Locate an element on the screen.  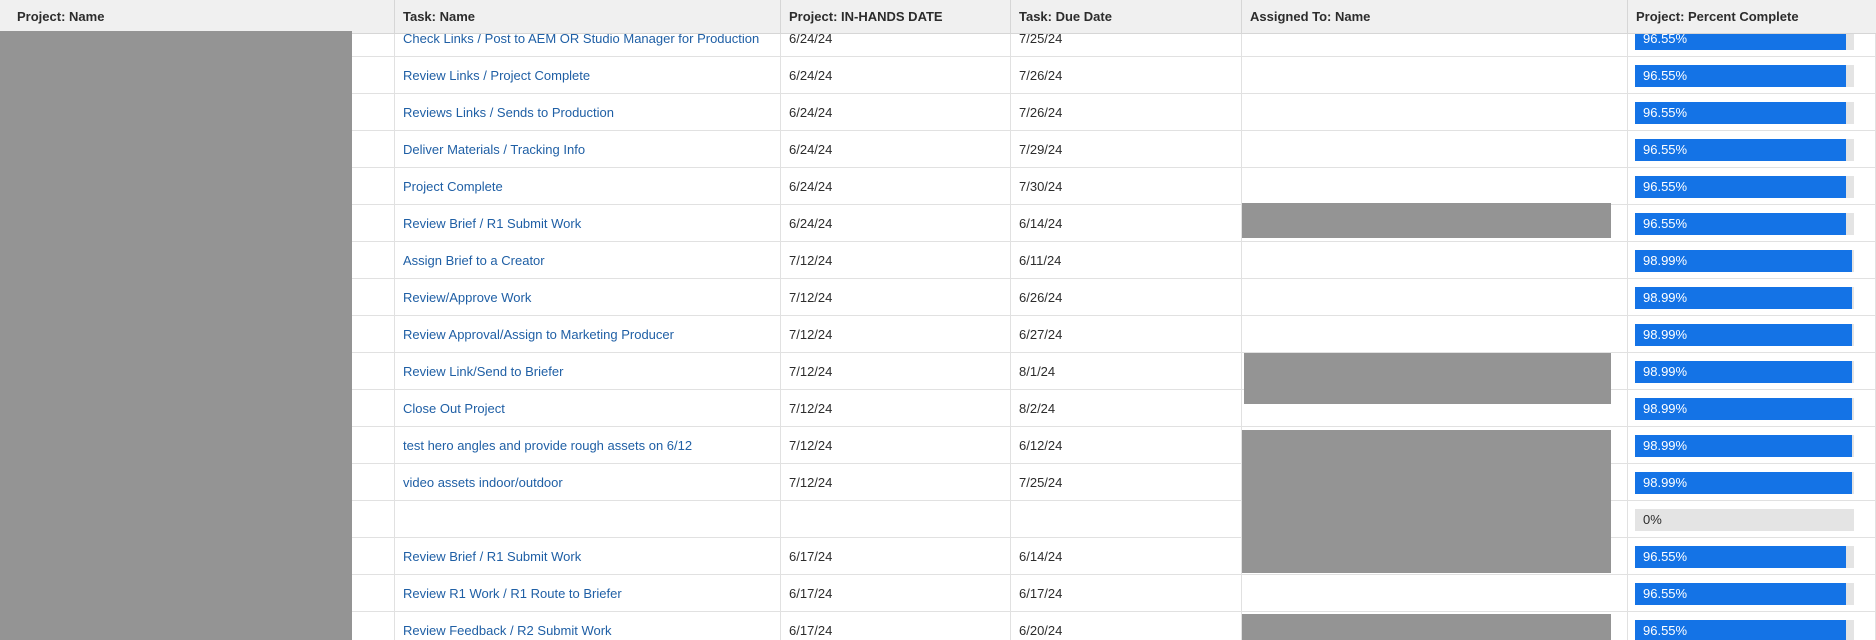
due-date-cell: 6/17/24 is located at coordinates (1126, 593).